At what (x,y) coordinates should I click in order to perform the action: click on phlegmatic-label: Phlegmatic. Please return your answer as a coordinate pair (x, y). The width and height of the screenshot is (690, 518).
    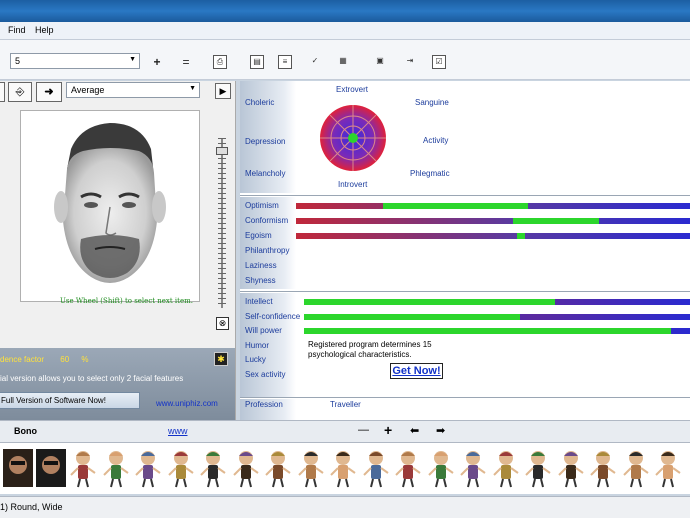
    Looking at the image, I should click on (430, 173).